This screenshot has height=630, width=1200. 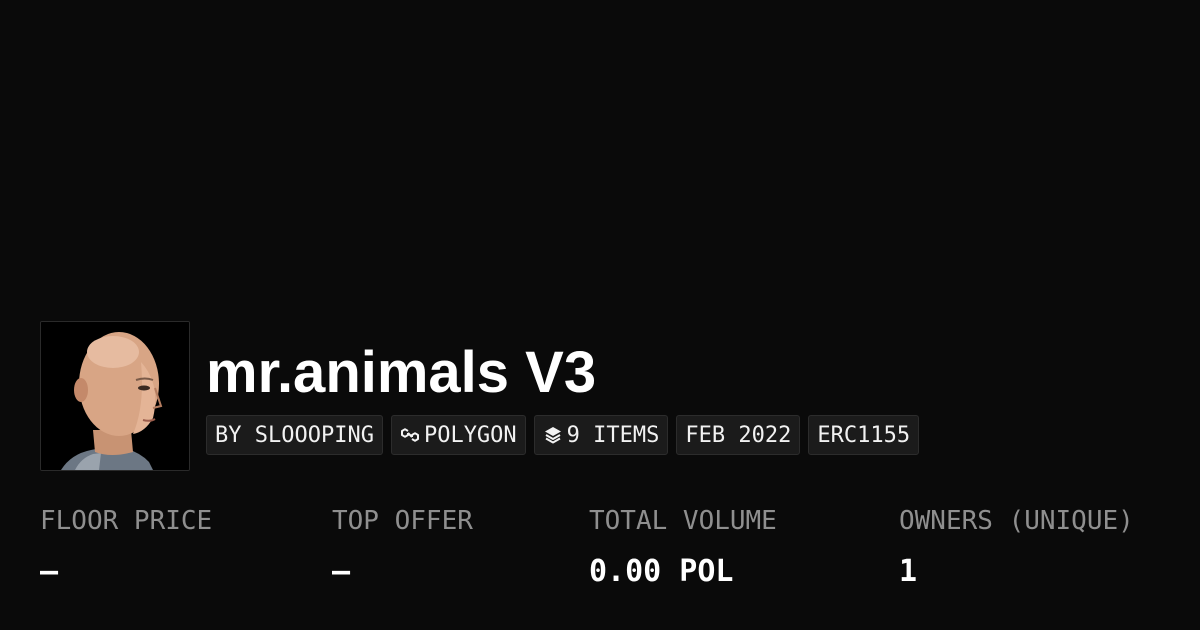 I want to click on created-date-label: FEB 2022, so click(x=738, y=435).